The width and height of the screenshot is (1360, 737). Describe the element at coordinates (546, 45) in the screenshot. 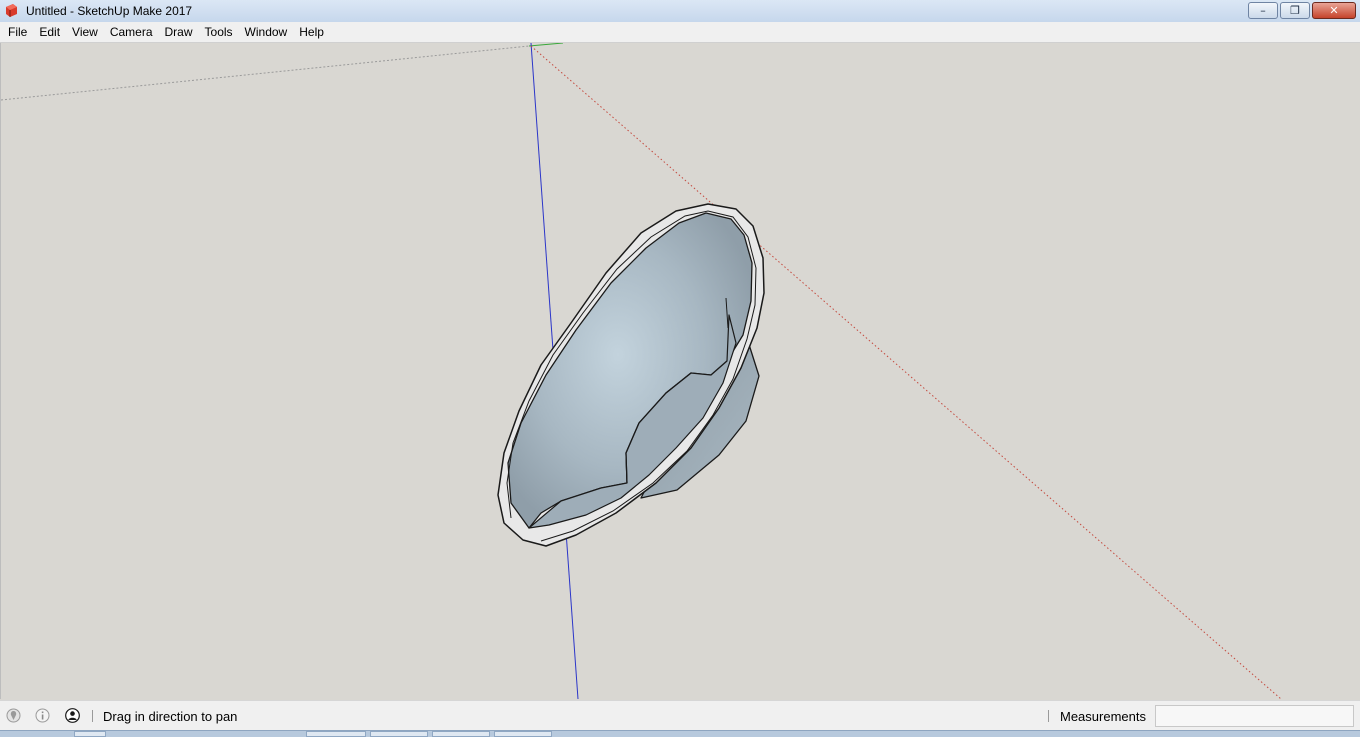

I see `green-axis` at that location.